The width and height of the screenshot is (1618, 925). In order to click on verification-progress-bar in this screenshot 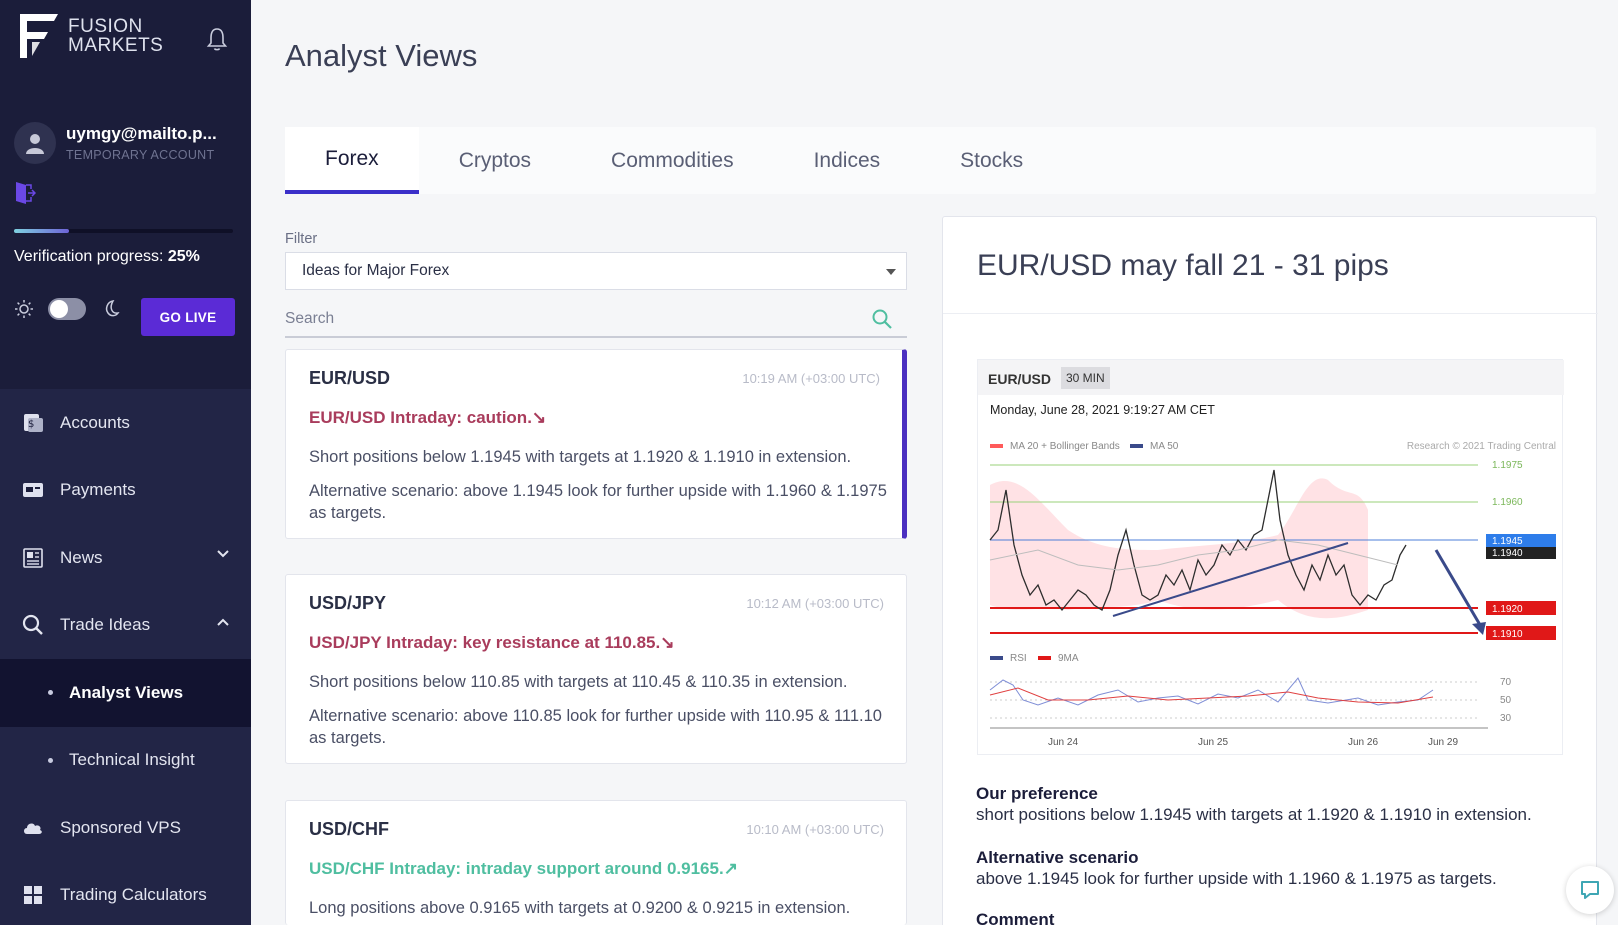, I will do `click(123, 231)`.